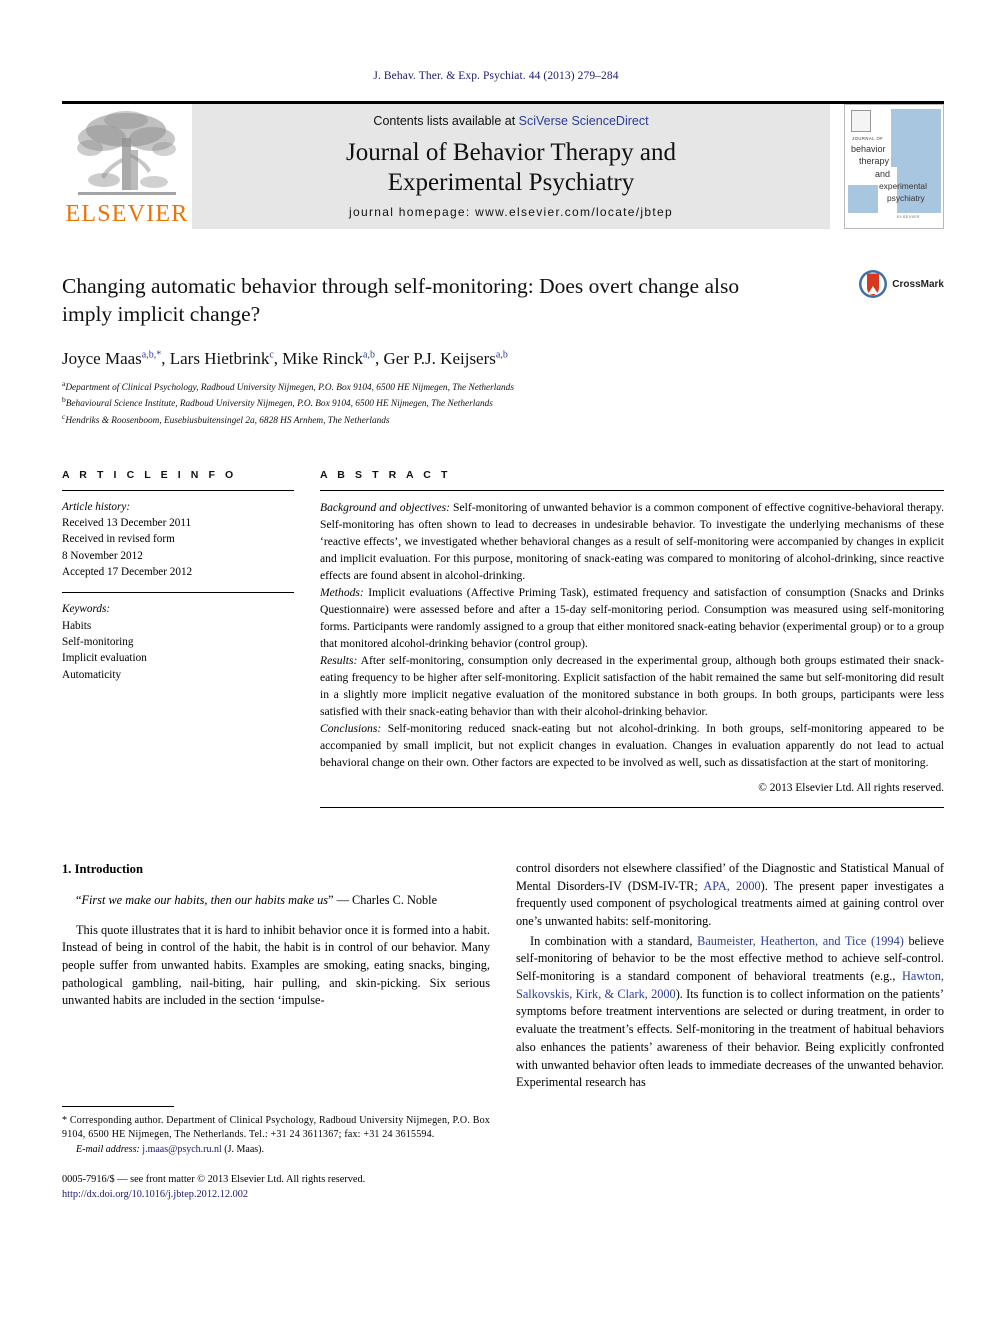 The image size is (992, 1323). I want to click on cover-word-therapy: therapy, so click(874, 161).